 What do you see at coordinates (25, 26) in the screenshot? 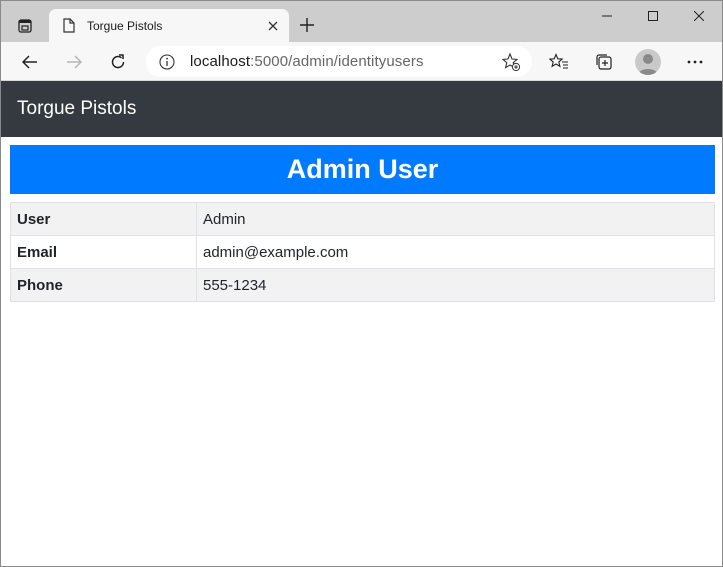
I see `tab-actions-icon` at bounding box center [25, 26].